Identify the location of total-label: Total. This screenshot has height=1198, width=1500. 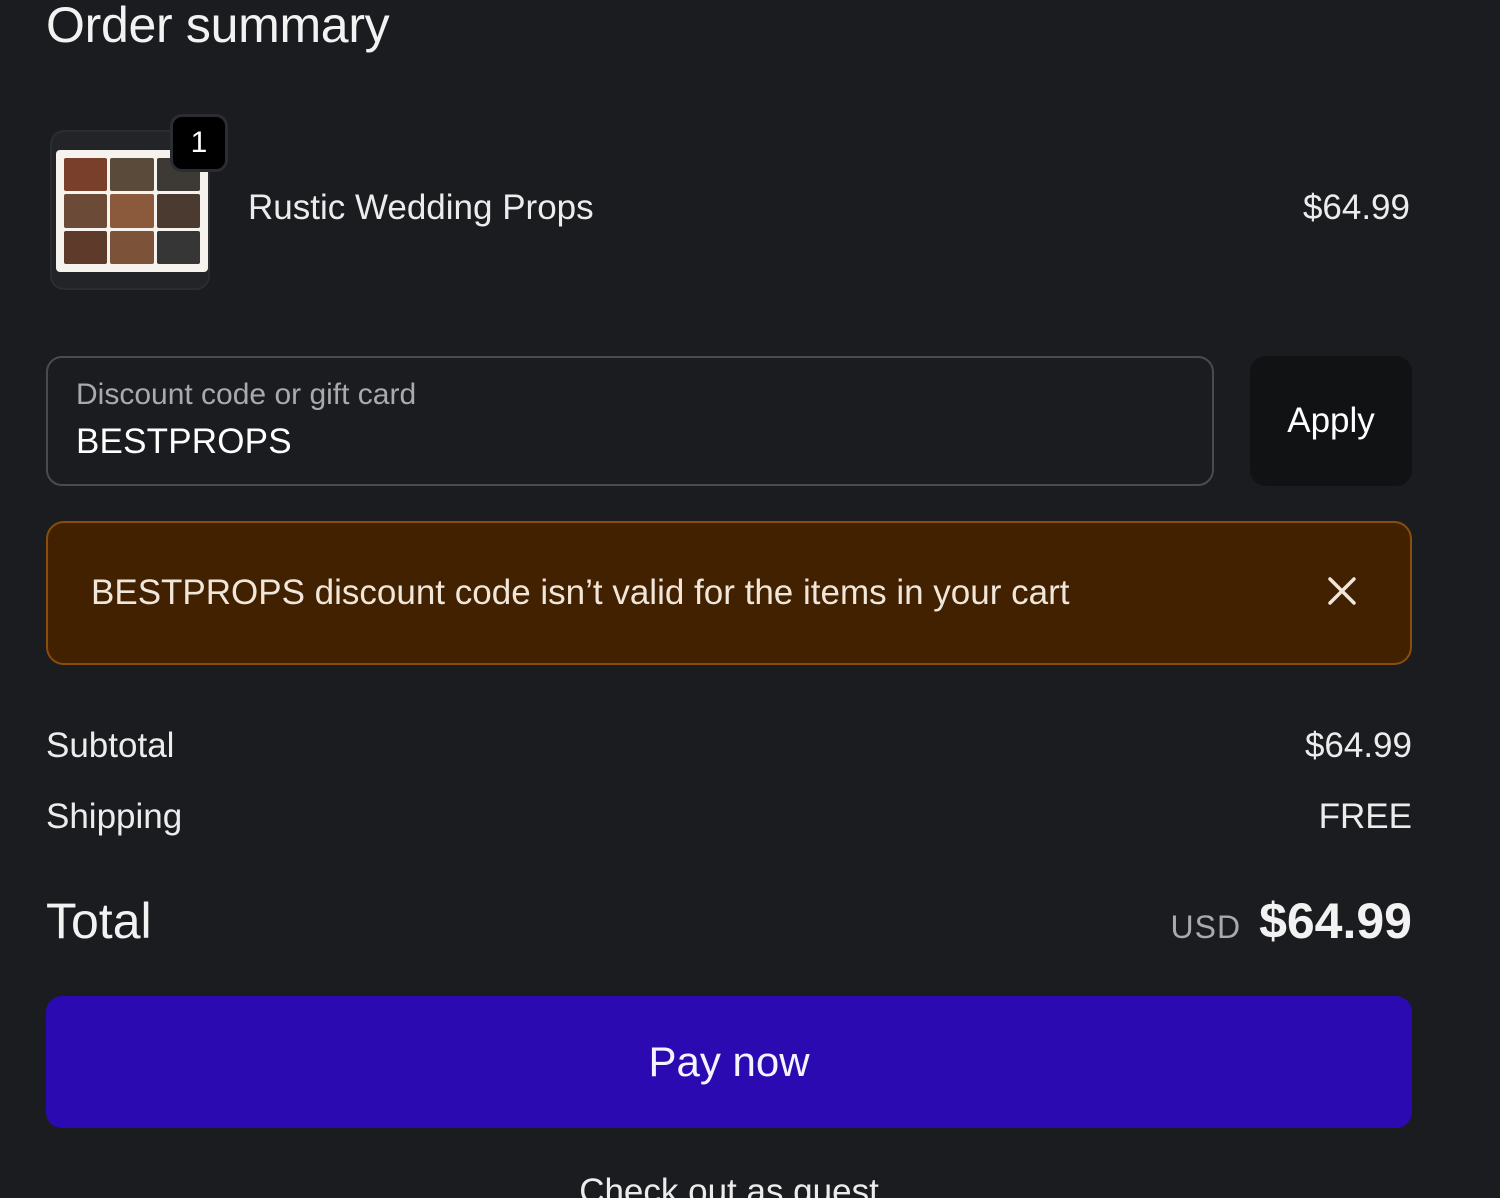
(99, 921).